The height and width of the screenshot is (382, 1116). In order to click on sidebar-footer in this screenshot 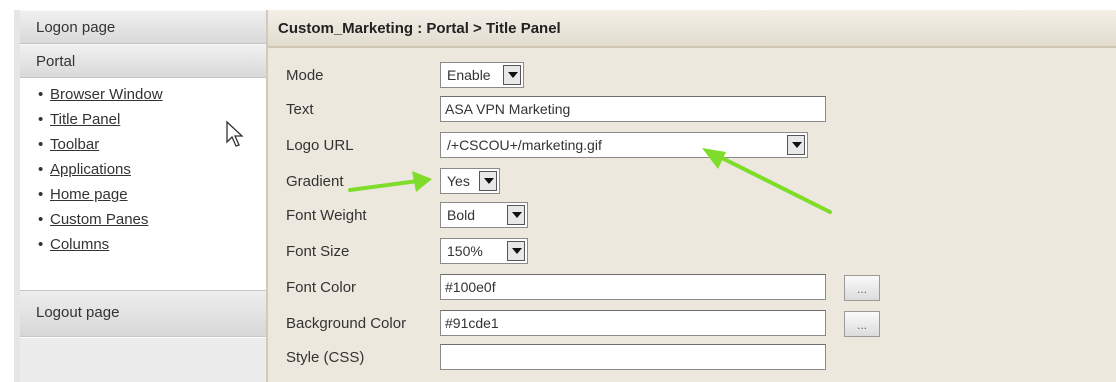, I will do `click(146, 360)`.